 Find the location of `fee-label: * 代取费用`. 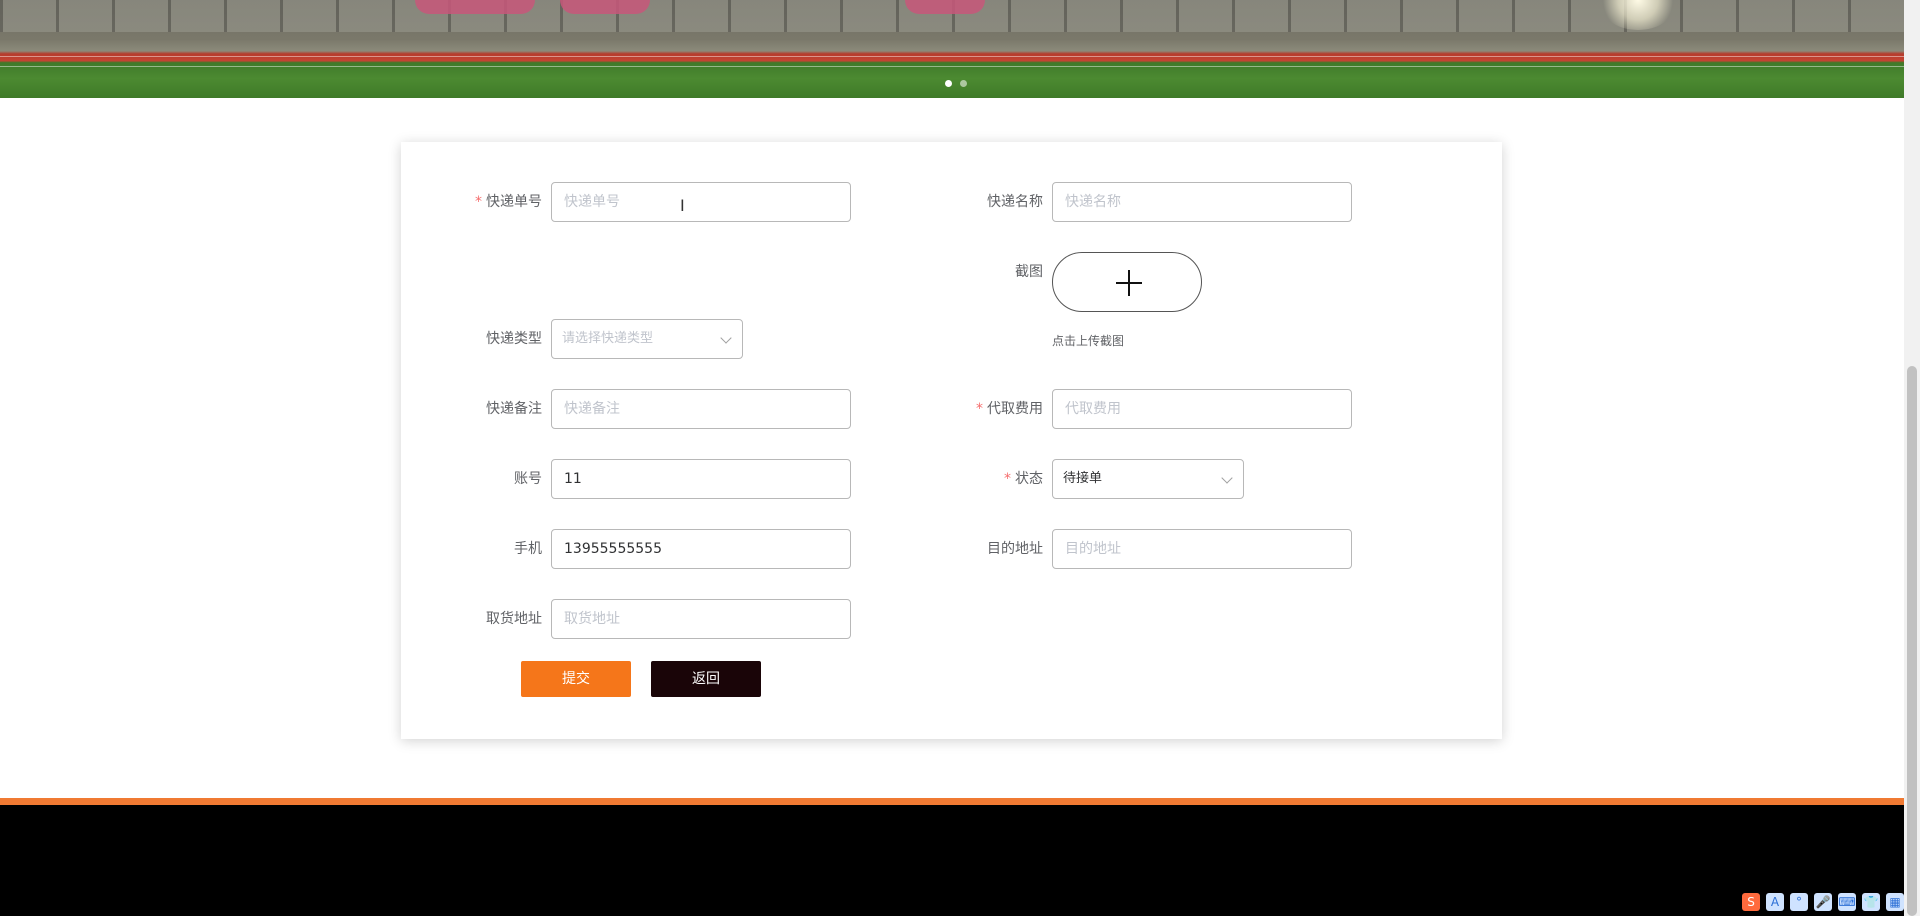

fee-label: * 代取费用 is located at coordinates (1009, 409).